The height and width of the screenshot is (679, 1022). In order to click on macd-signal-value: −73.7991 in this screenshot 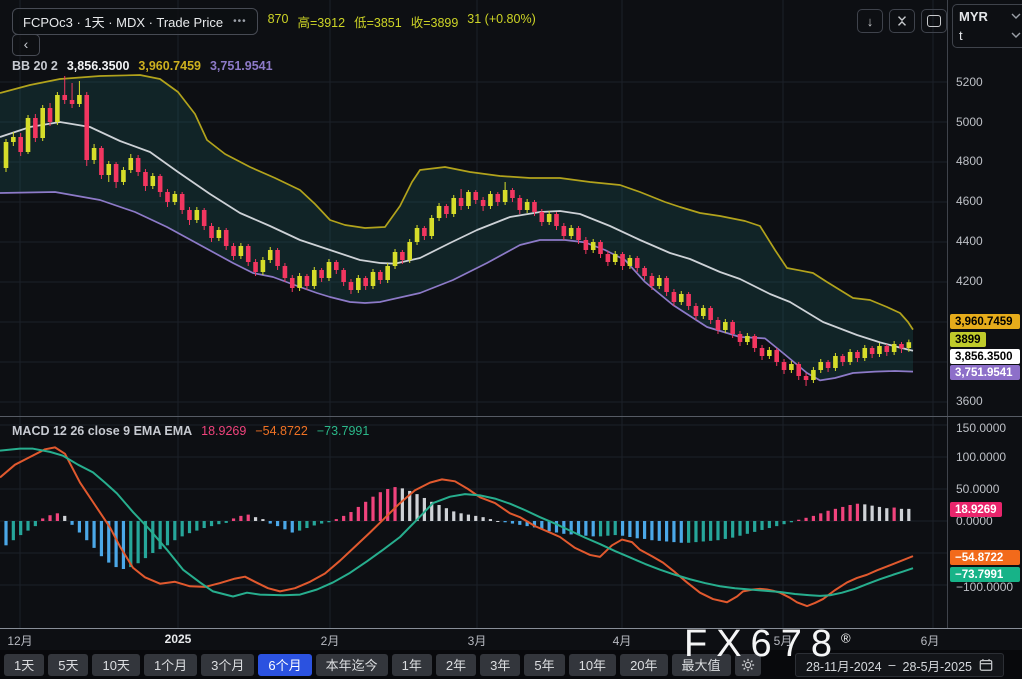, I will do `click(343, 431)`.